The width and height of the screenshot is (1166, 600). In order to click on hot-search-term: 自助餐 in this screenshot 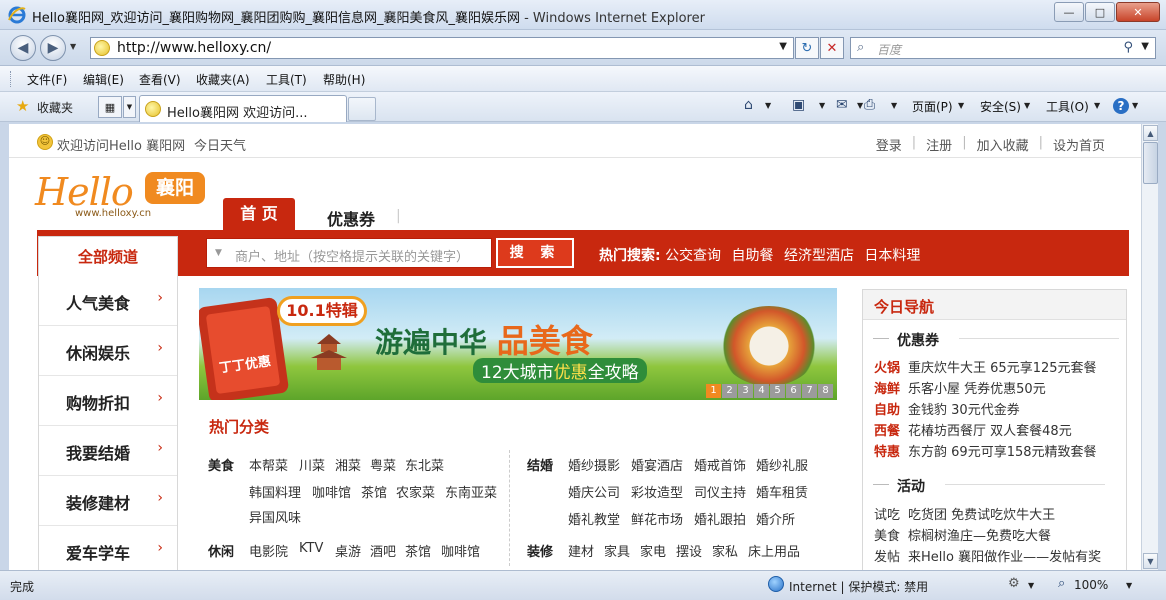, I will do `click(753, 256)`.